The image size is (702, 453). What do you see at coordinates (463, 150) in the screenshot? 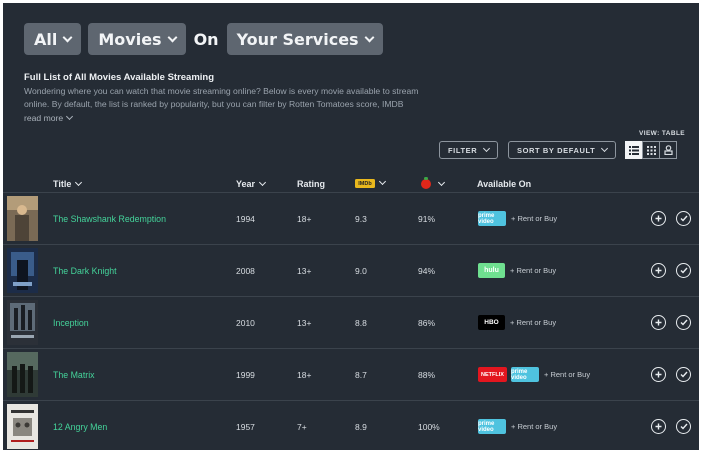
I see `filter-button-label: FILTER` at bounding box center [463, 150].